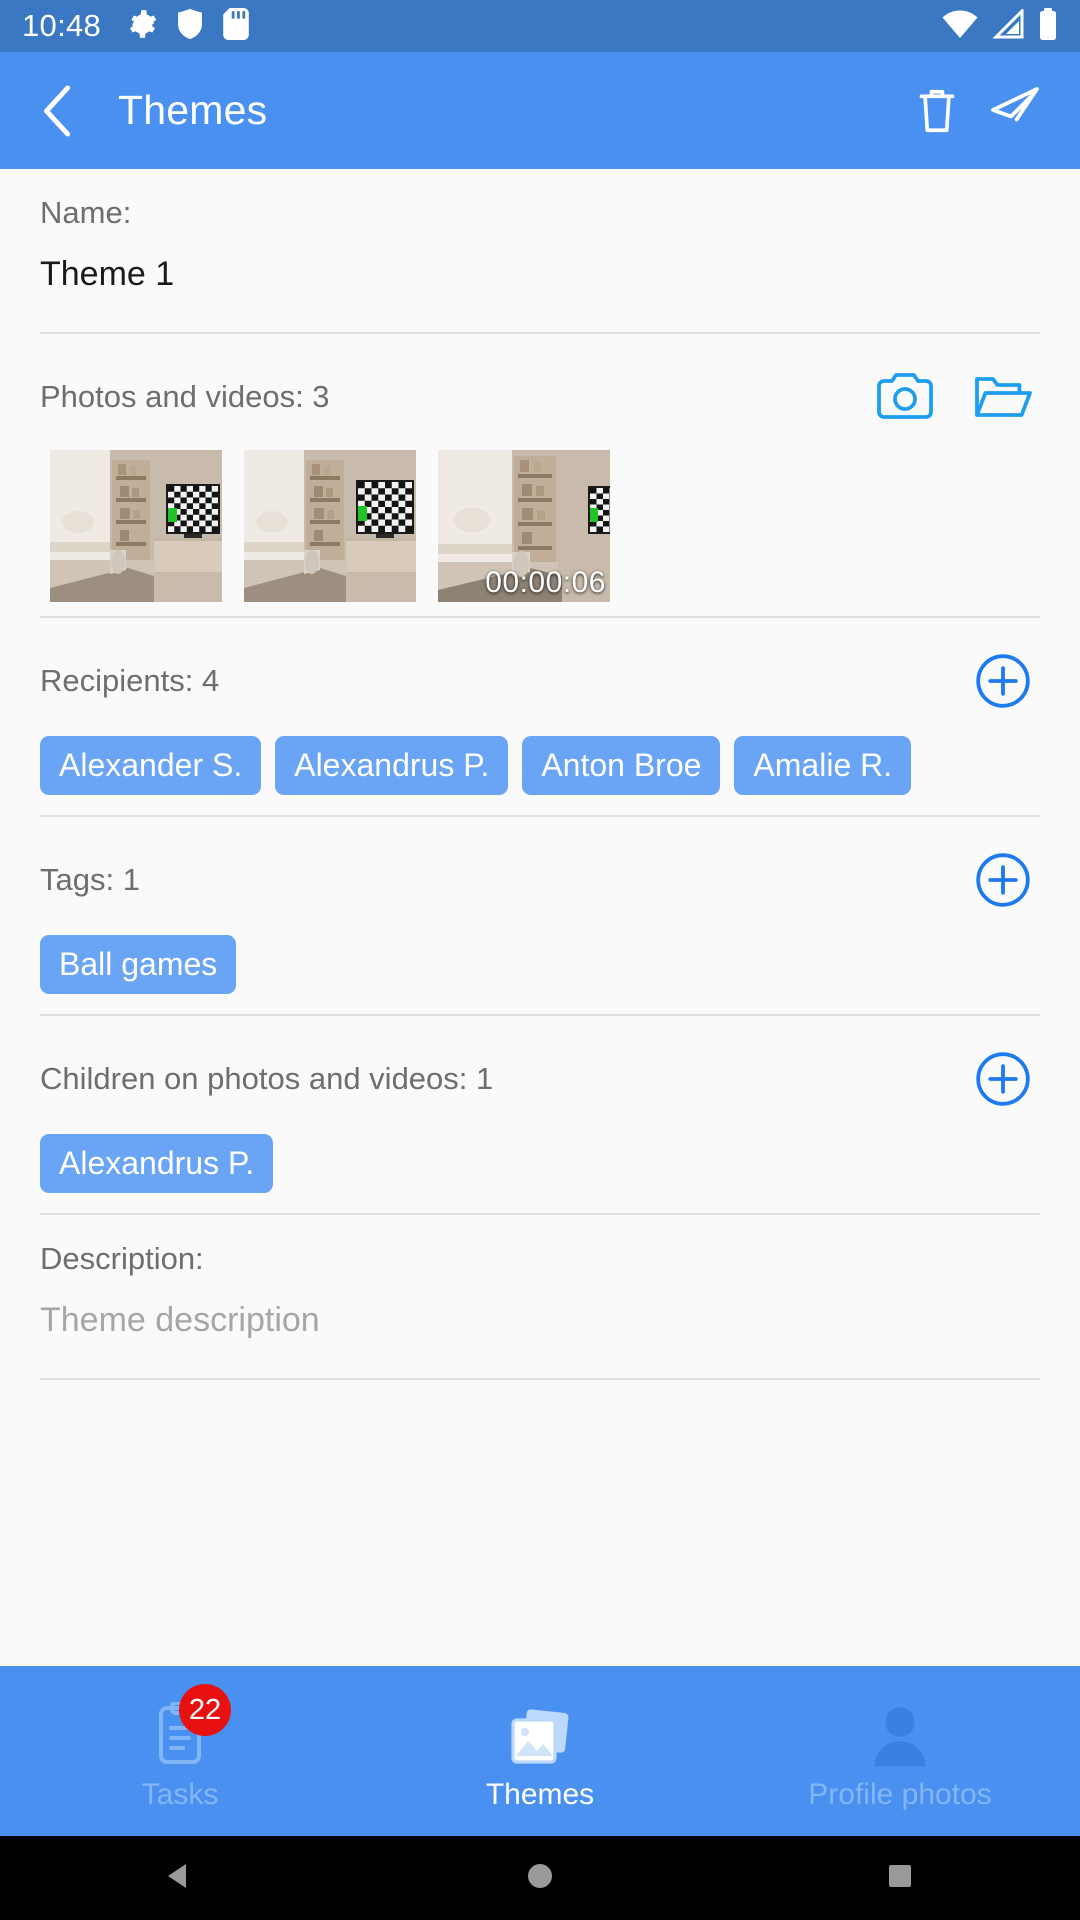 Image resolution: width=1080 pixels, height=1920 pixels. What do you see at coordinates (392, 765) in the screenshot?
I see `recipient-chip: Alexandrus P.` at bounding box center [392, 765].